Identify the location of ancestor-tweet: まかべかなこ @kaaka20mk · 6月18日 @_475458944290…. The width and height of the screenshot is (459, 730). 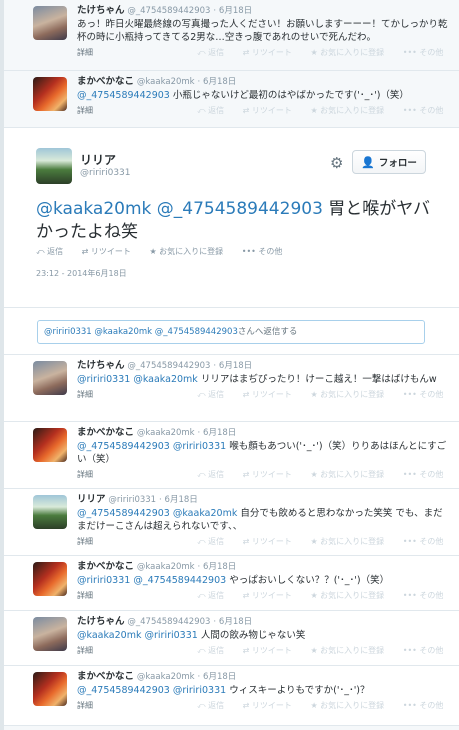
(231, 99).